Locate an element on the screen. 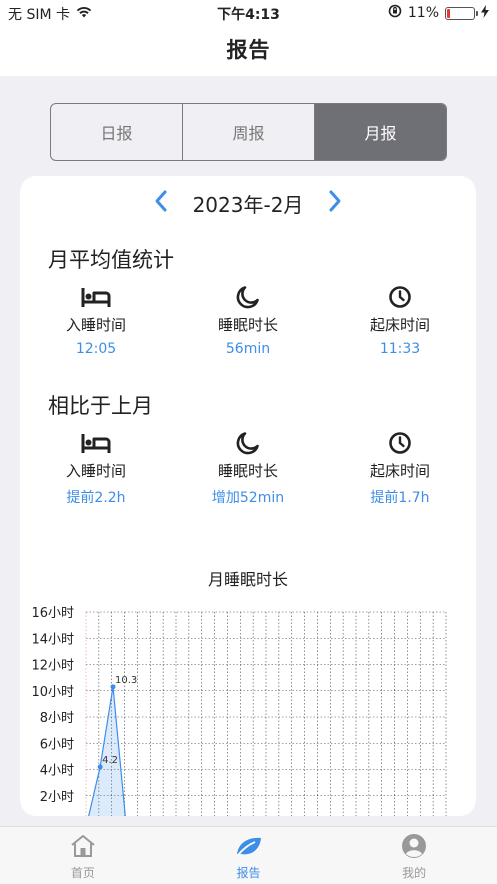 The width and height of the screenshot is (497, 884). month-selector: 2023年-2月 is located at coordinates (248, 203).